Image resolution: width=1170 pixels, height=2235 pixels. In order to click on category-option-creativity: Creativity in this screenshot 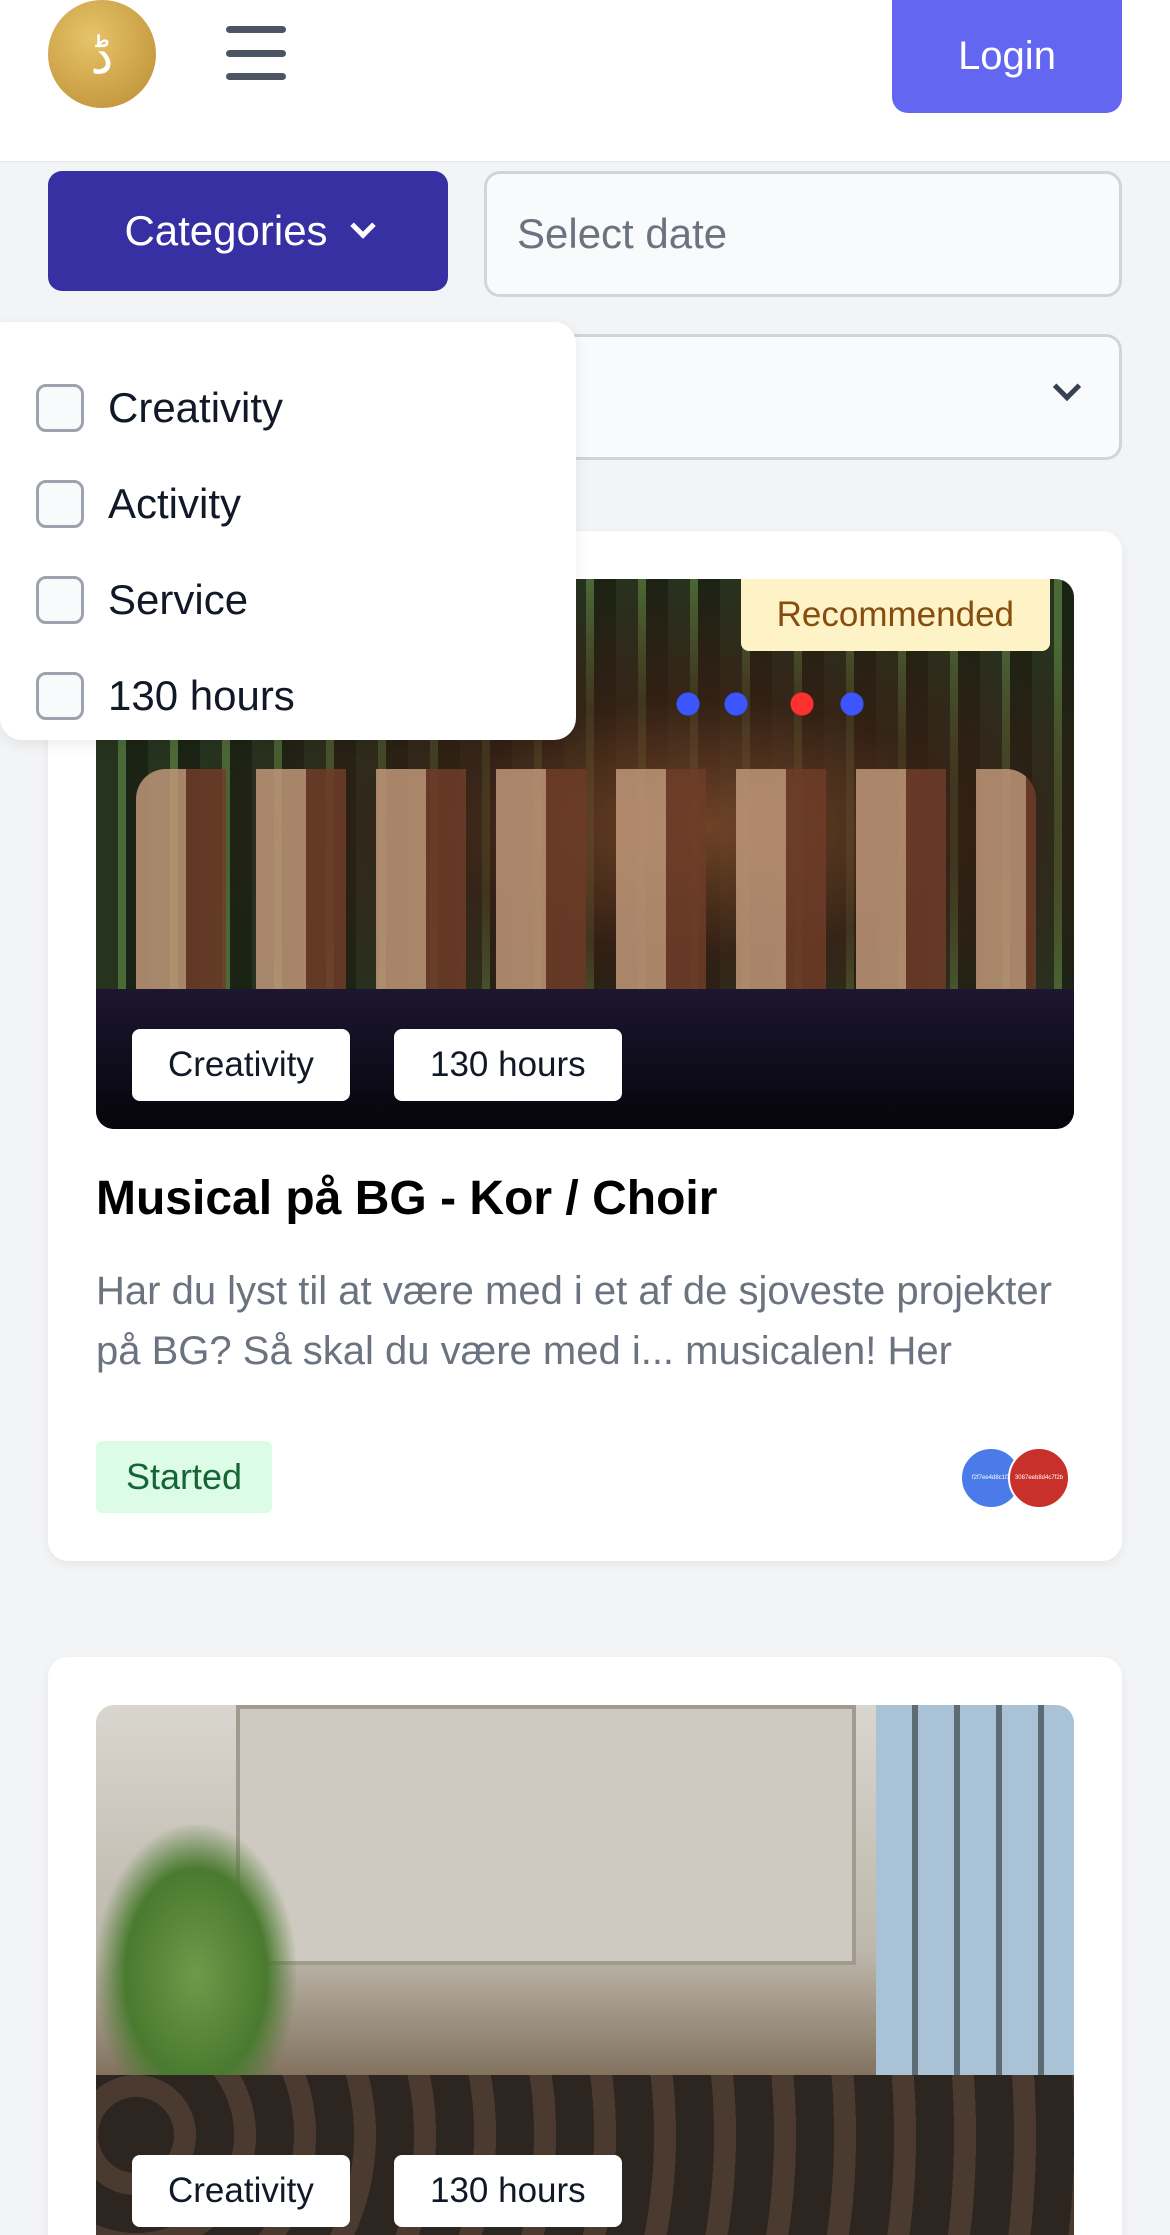, I will do `click(288, 408)`.